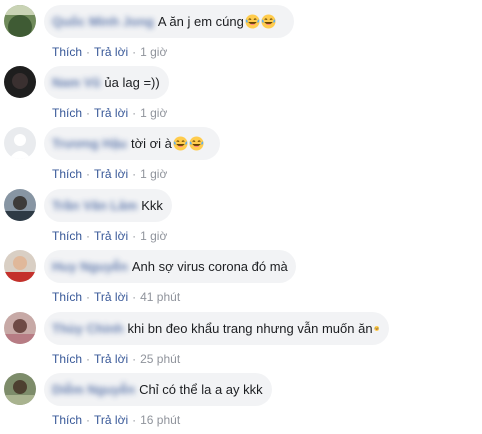 Image resolution: width=482 pixels, height=434 pixels. Describe the element at coordinates (160, 297) in the screenshot. I see `comment-time: 41 phút` at that location.